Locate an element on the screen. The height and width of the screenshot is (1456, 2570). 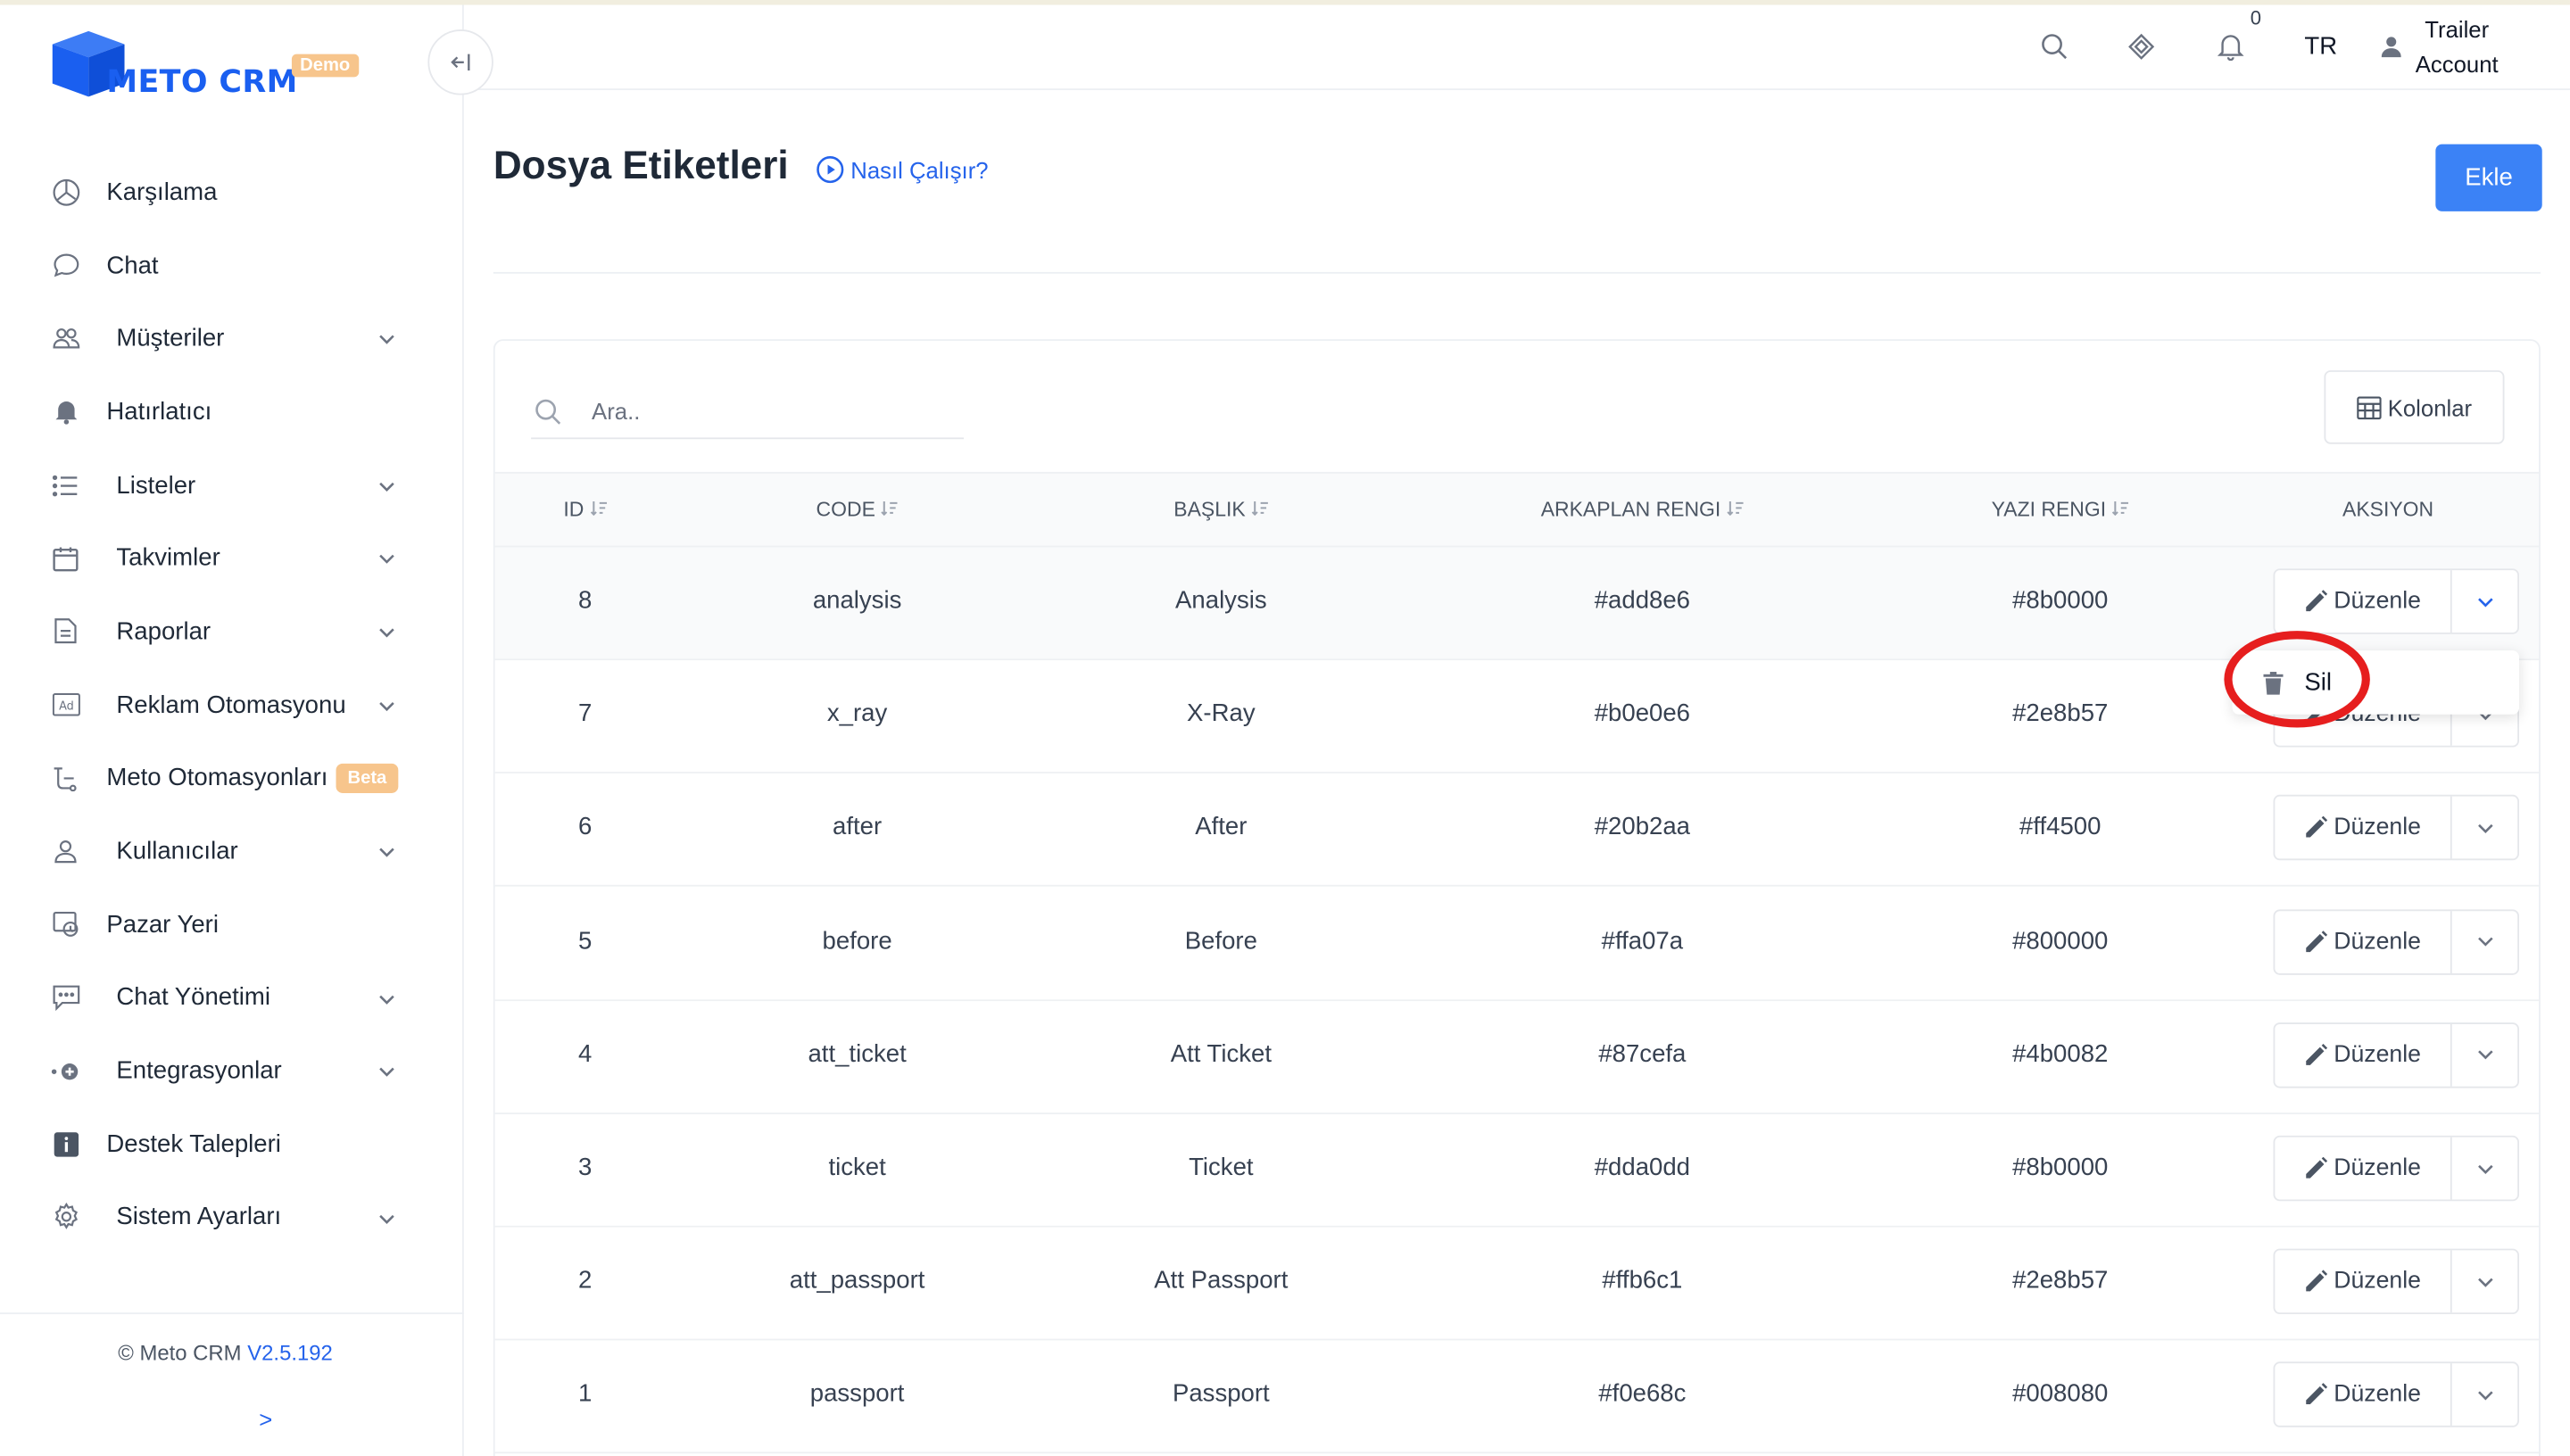
sidebar-item-chat-yönetimi: Chat Yönetimi is located at coordinates (232, 998).